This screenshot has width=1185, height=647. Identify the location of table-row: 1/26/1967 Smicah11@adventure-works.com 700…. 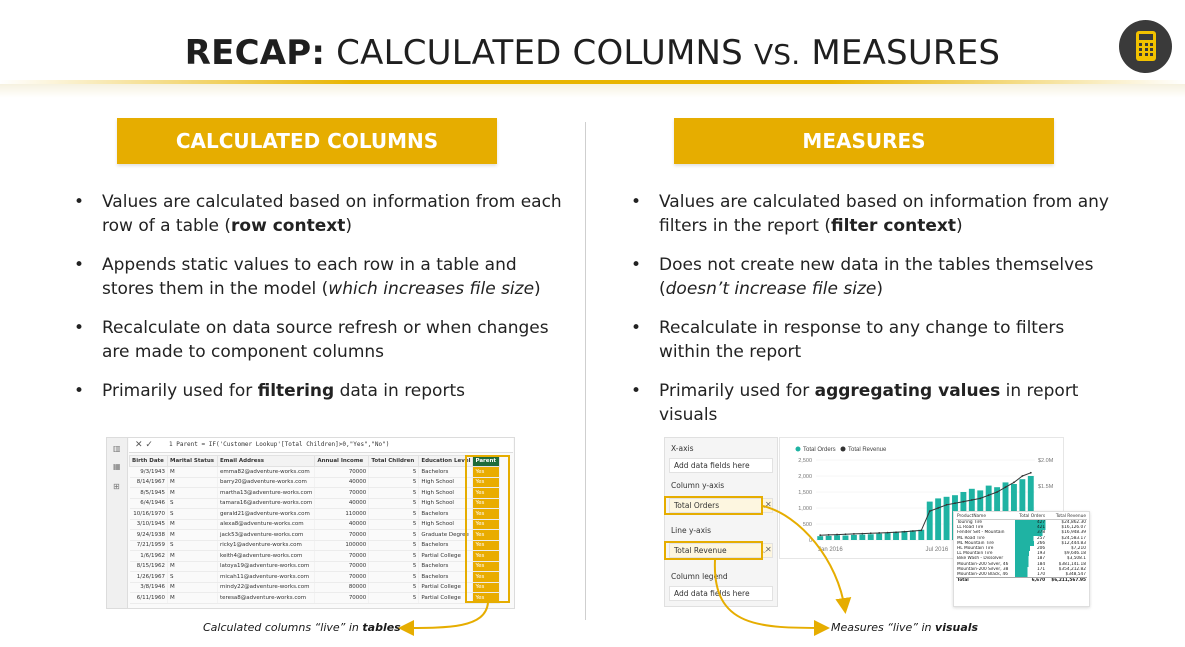
(315, 577).